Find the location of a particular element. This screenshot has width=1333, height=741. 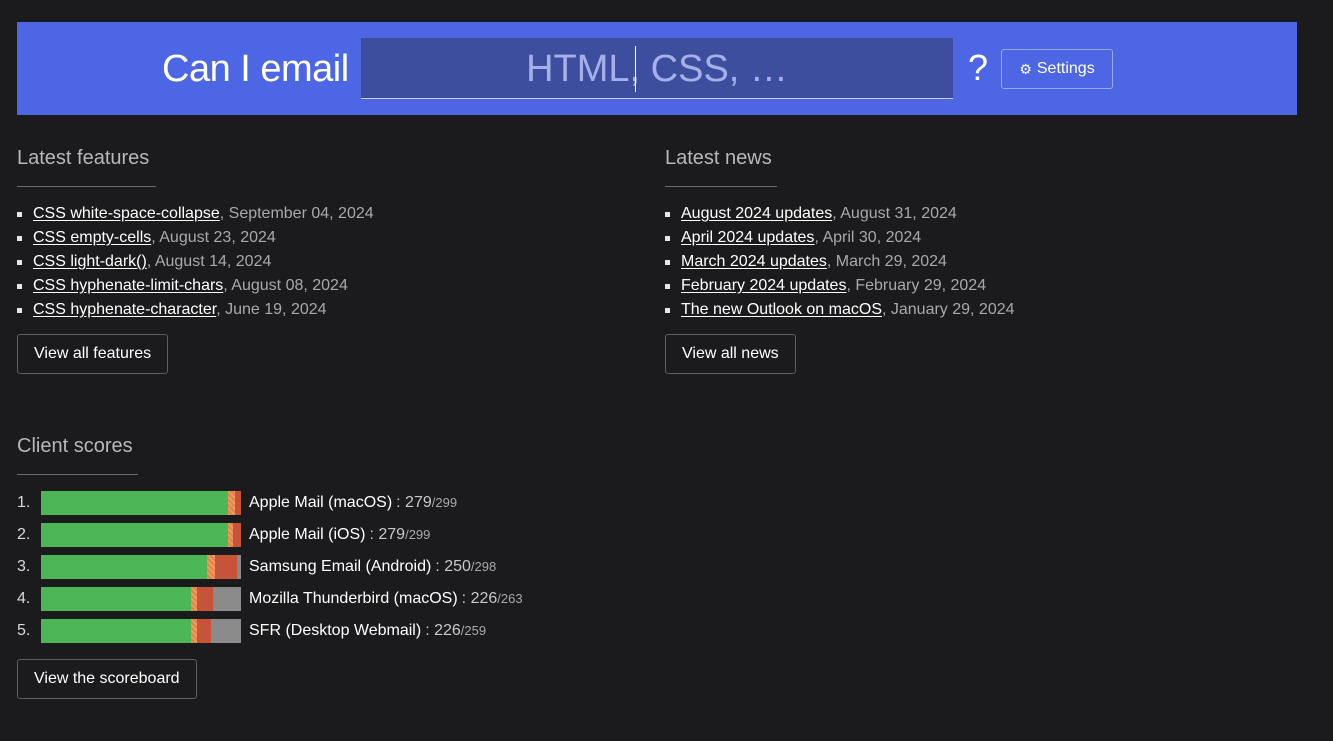

score-total: /298 is located at coordinates (483, 566).